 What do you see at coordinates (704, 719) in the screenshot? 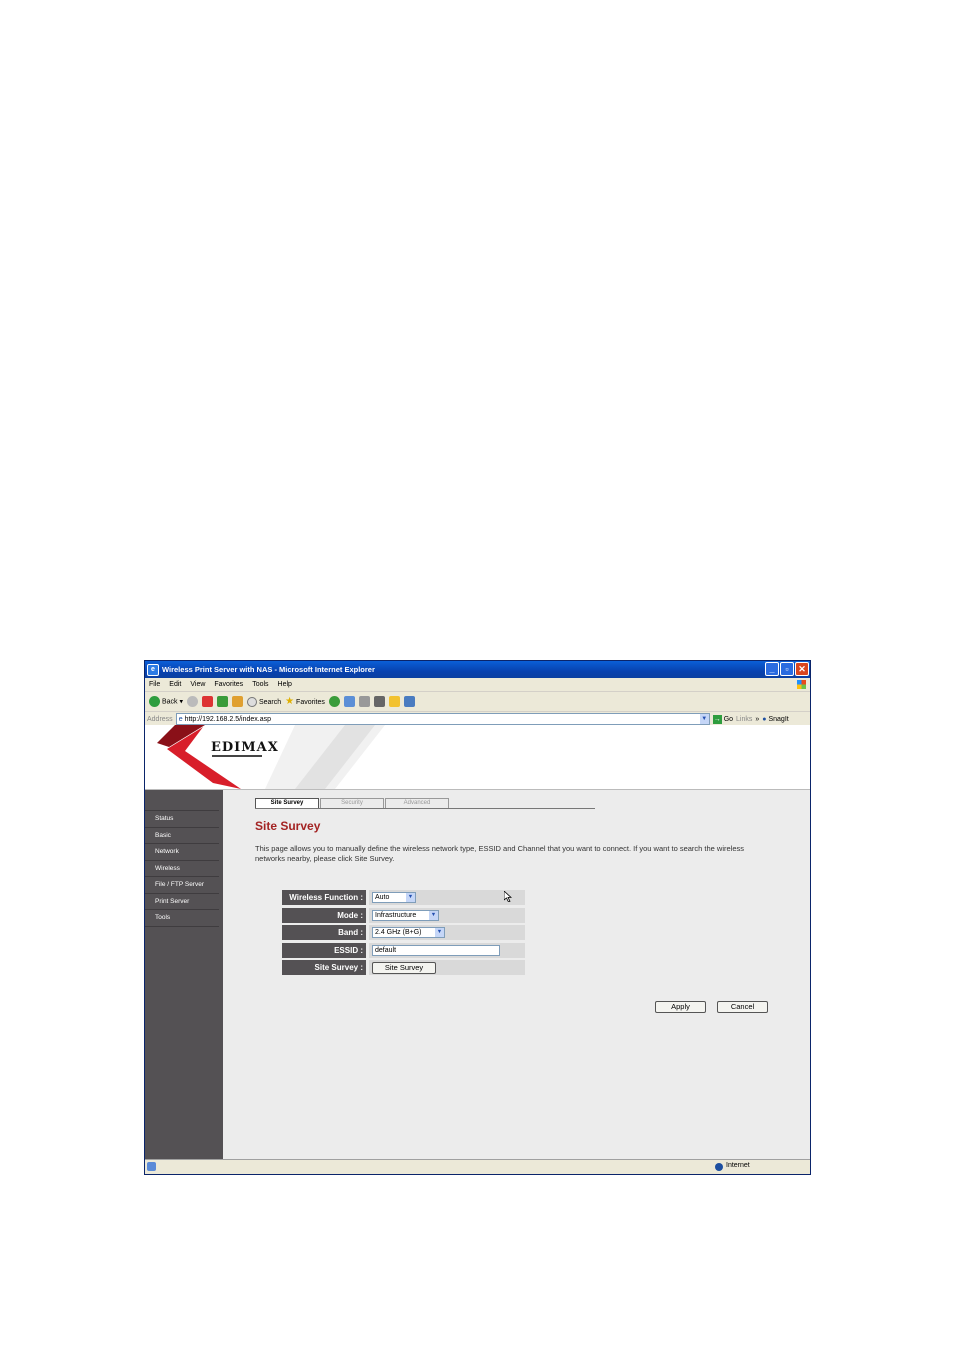
I see `address-dropdown-icon: ▼` at bounding box center [704, 719].